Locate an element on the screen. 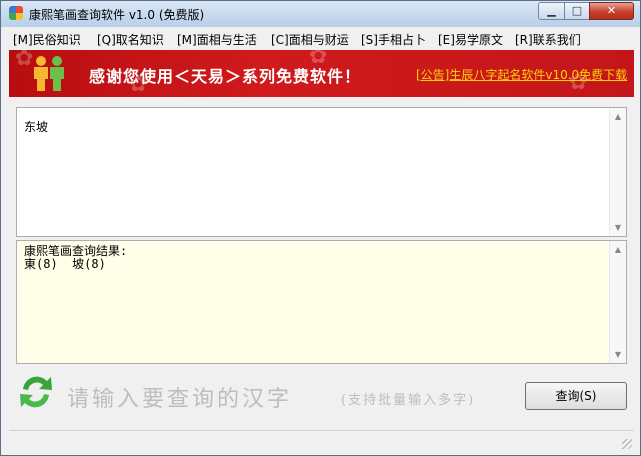  menu-palmistry: [S]手相占卜 is located at coordinates (393, 39).